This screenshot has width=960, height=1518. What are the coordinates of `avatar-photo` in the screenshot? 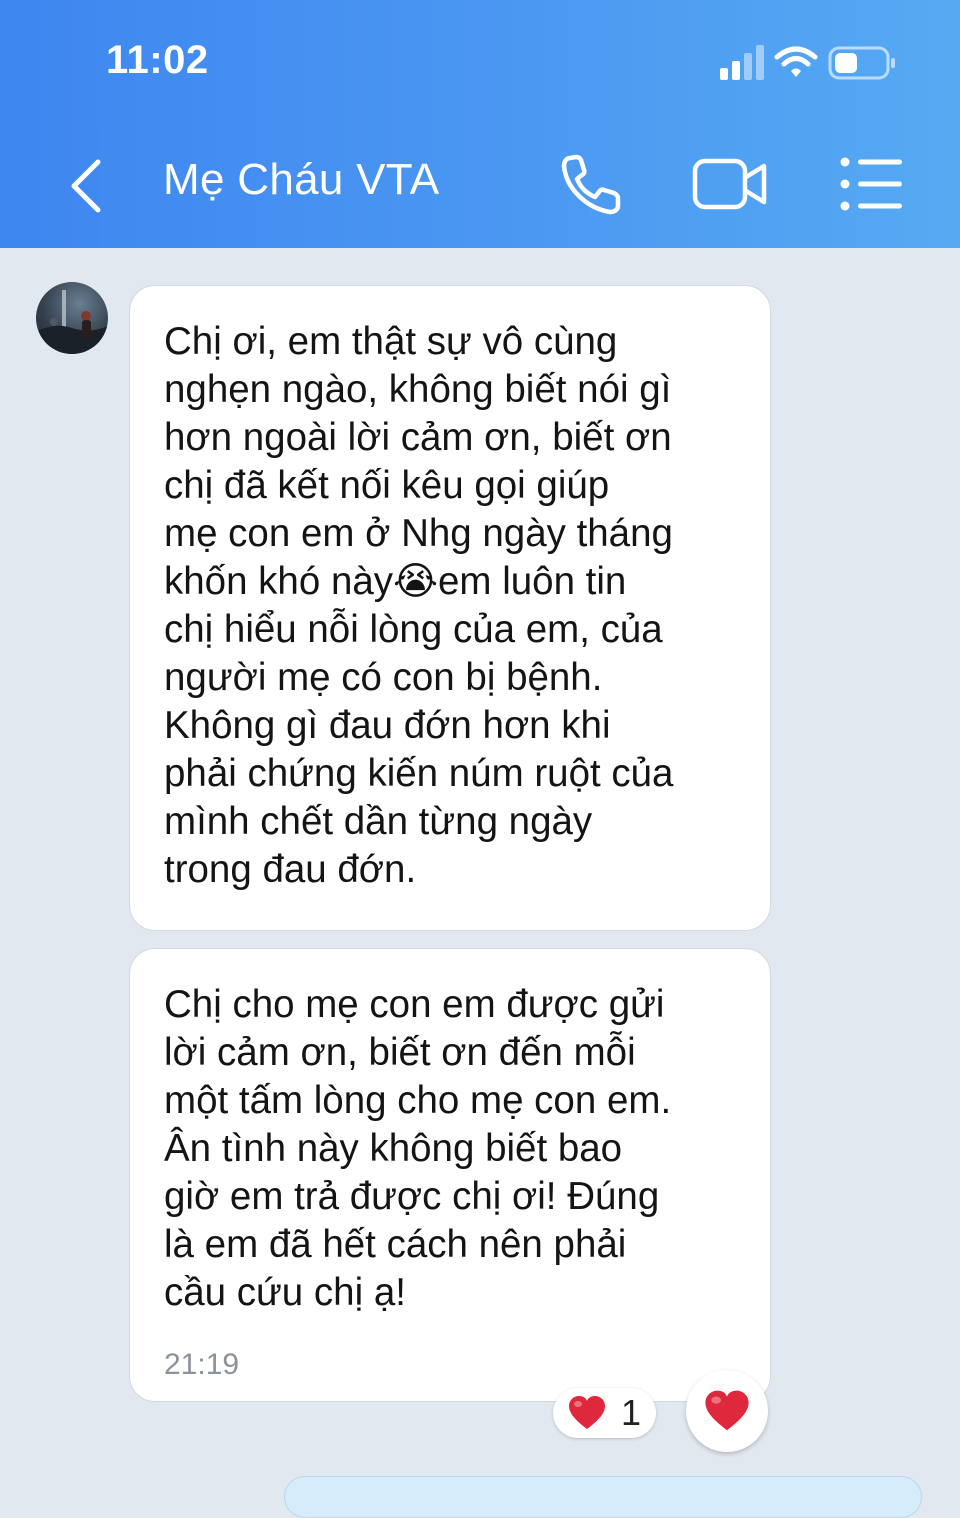 It's located at (72, 322).